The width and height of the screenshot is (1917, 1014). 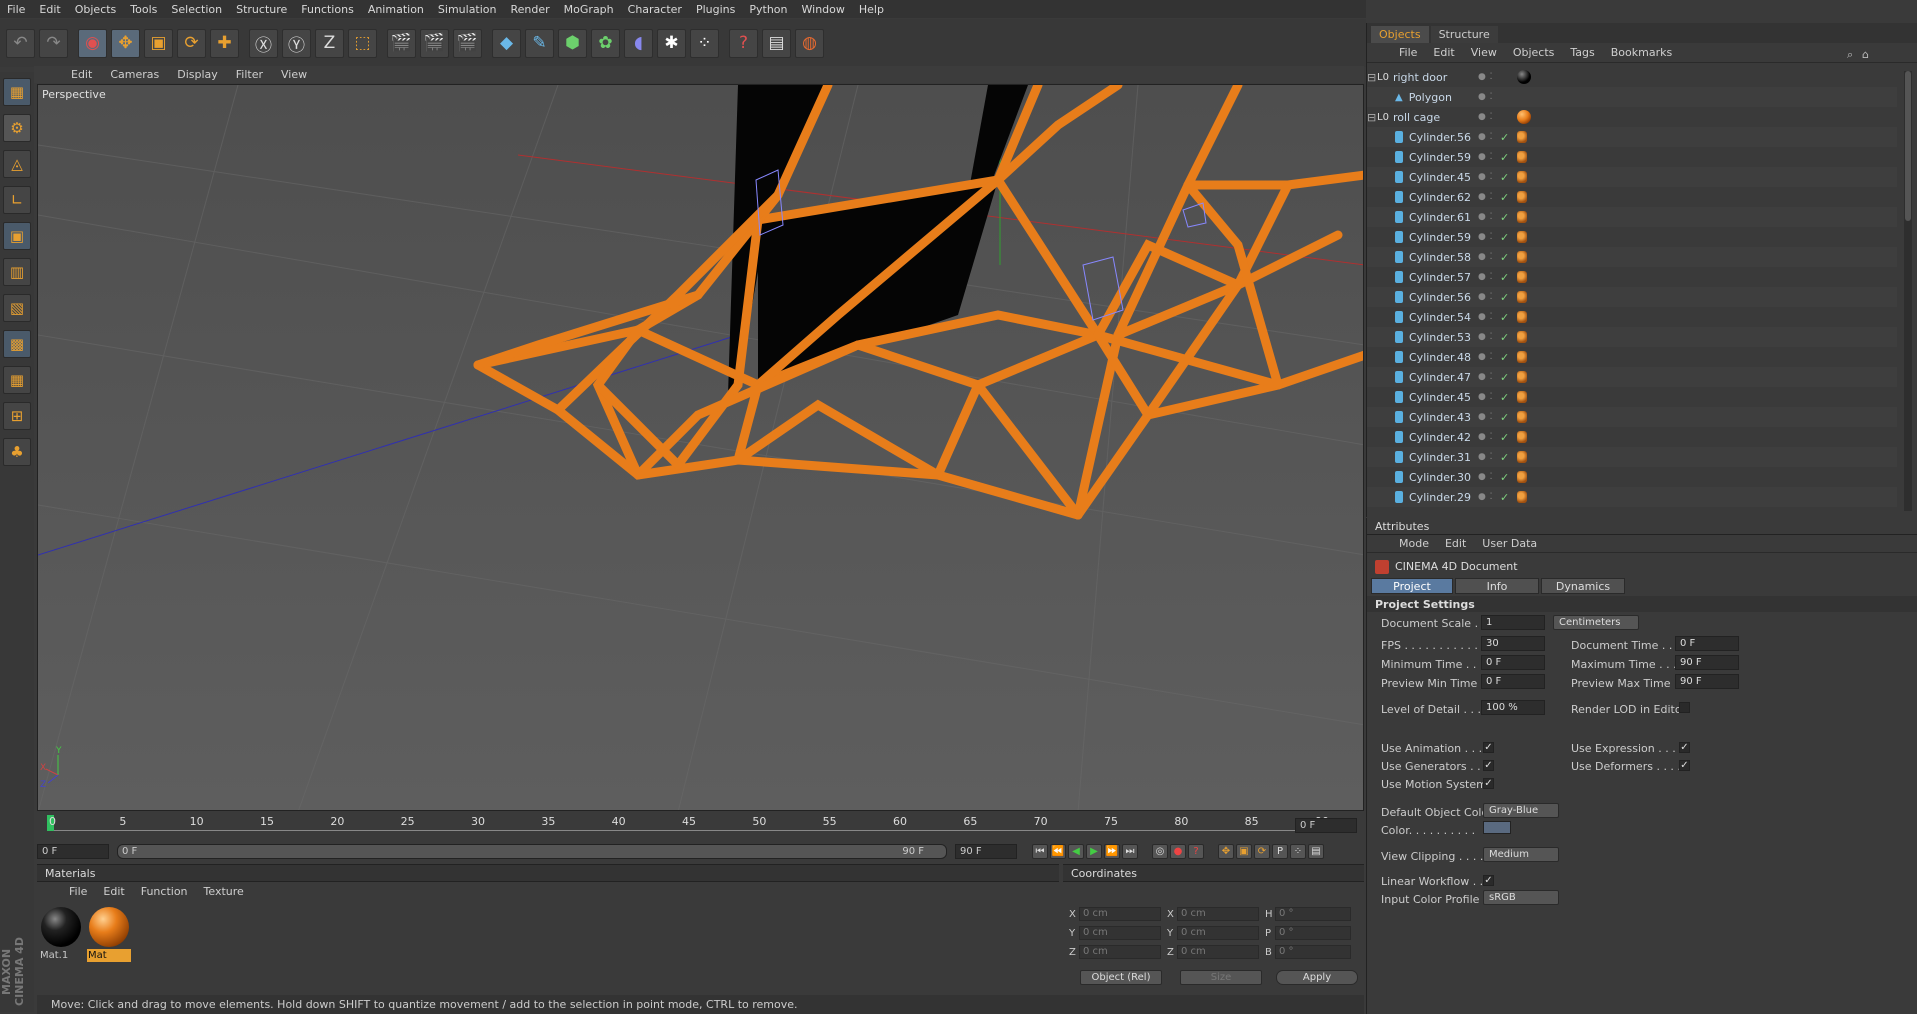 I want to click on position-x-field: 0 cm, so click(x=1120, y=914).